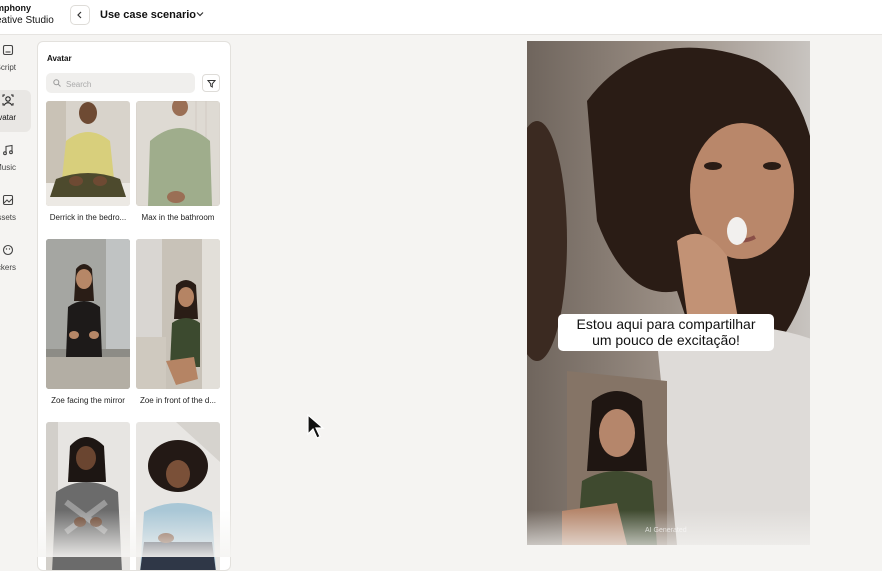  Describe the element at coordinates (441, 17) in the screenshot. I see `top-bar: mphony eative Studio Use case scenario` at that location.